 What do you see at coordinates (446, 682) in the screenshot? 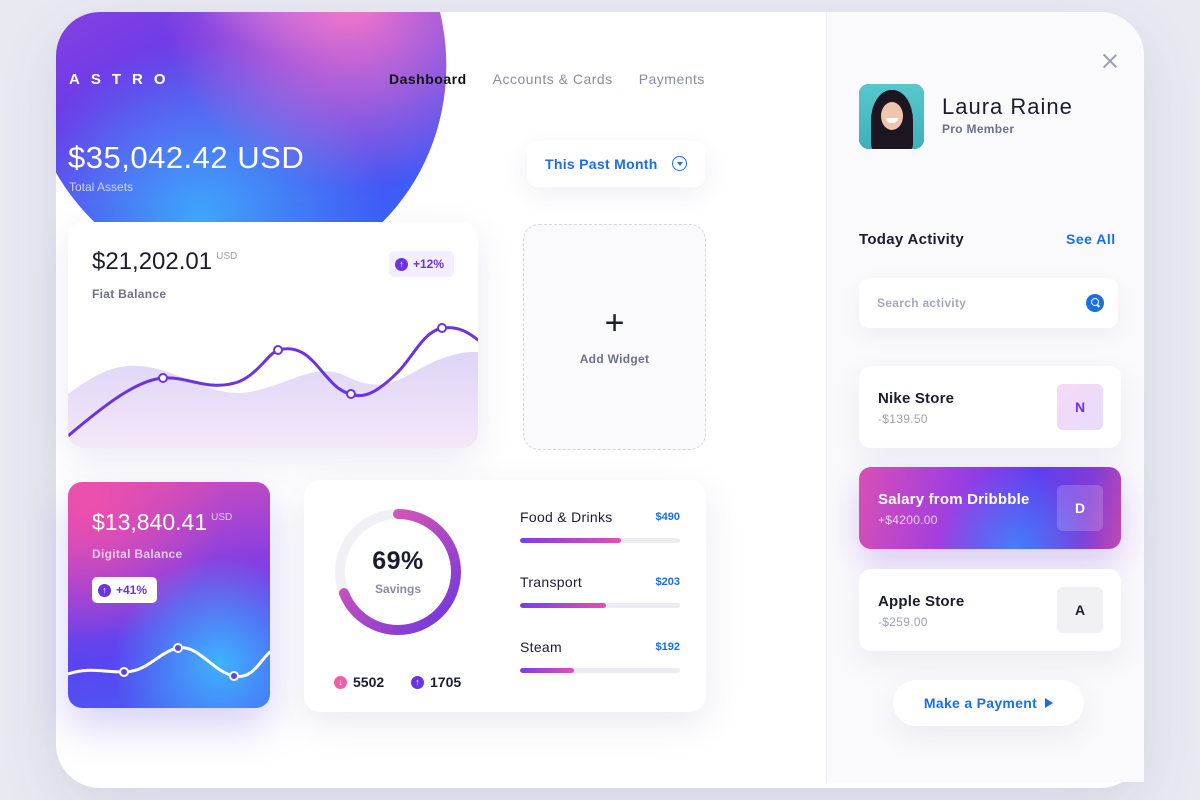
I see `stat-up-value: 1705` at bounding box center [446, 682].